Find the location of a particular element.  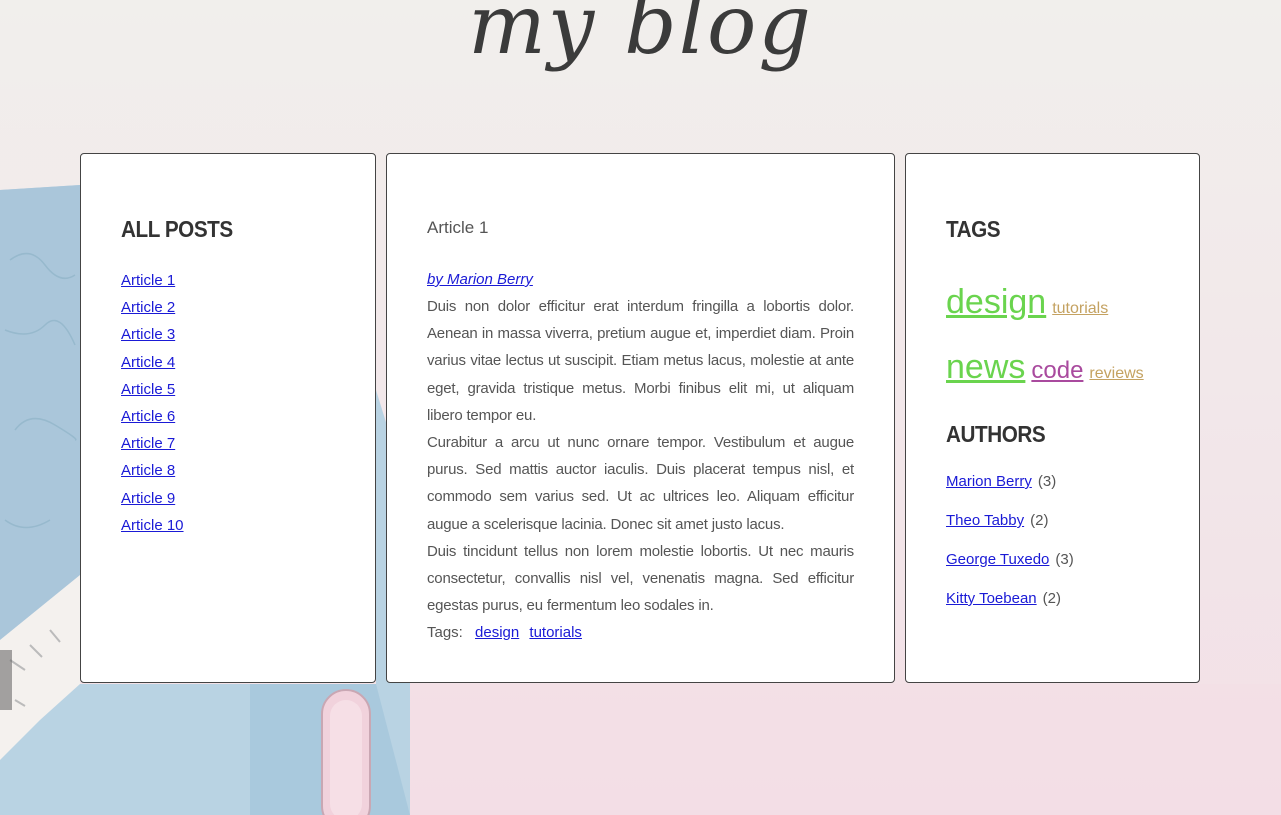

authors-heading: AUTHORS is located at coordinates (996, 434).